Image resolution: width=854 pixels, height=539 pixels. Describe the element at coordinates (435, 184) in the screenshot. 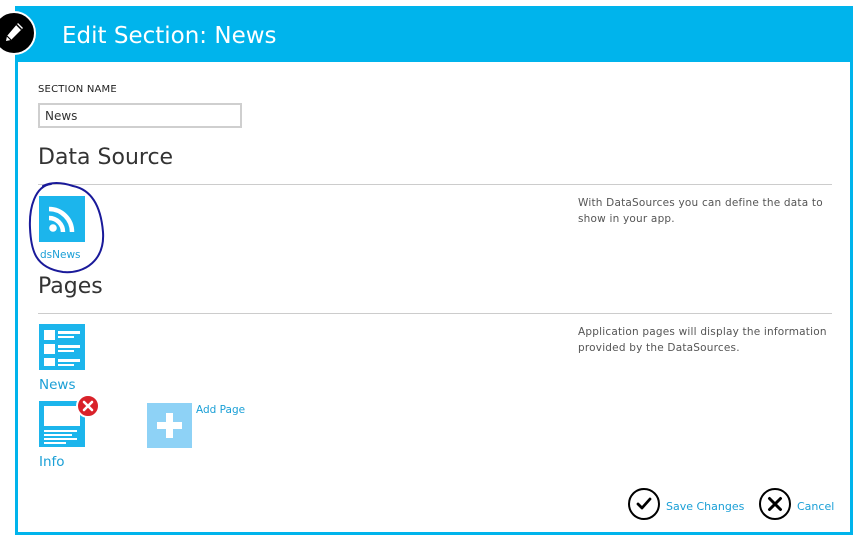

I see `datasource-divider` at that location.